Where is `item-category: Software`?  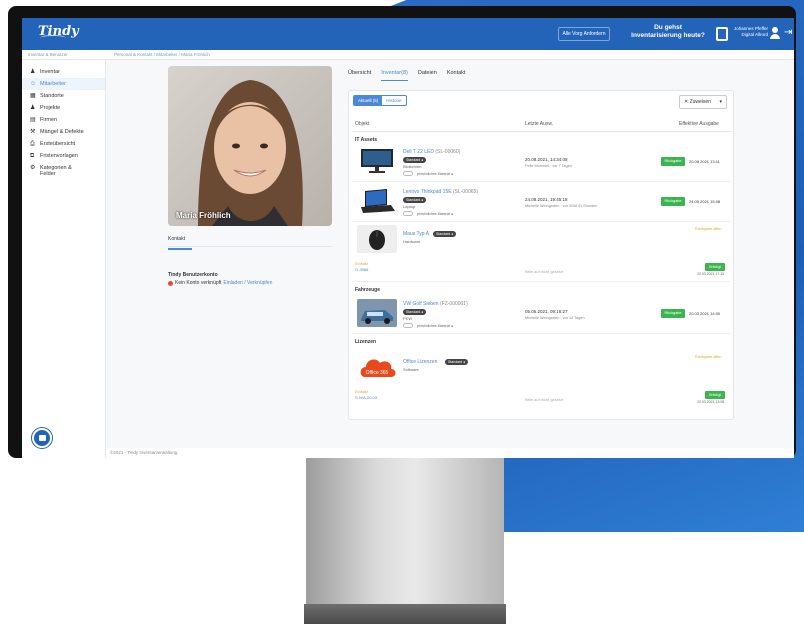 item-category: Software is located at coordinates (411, 369).